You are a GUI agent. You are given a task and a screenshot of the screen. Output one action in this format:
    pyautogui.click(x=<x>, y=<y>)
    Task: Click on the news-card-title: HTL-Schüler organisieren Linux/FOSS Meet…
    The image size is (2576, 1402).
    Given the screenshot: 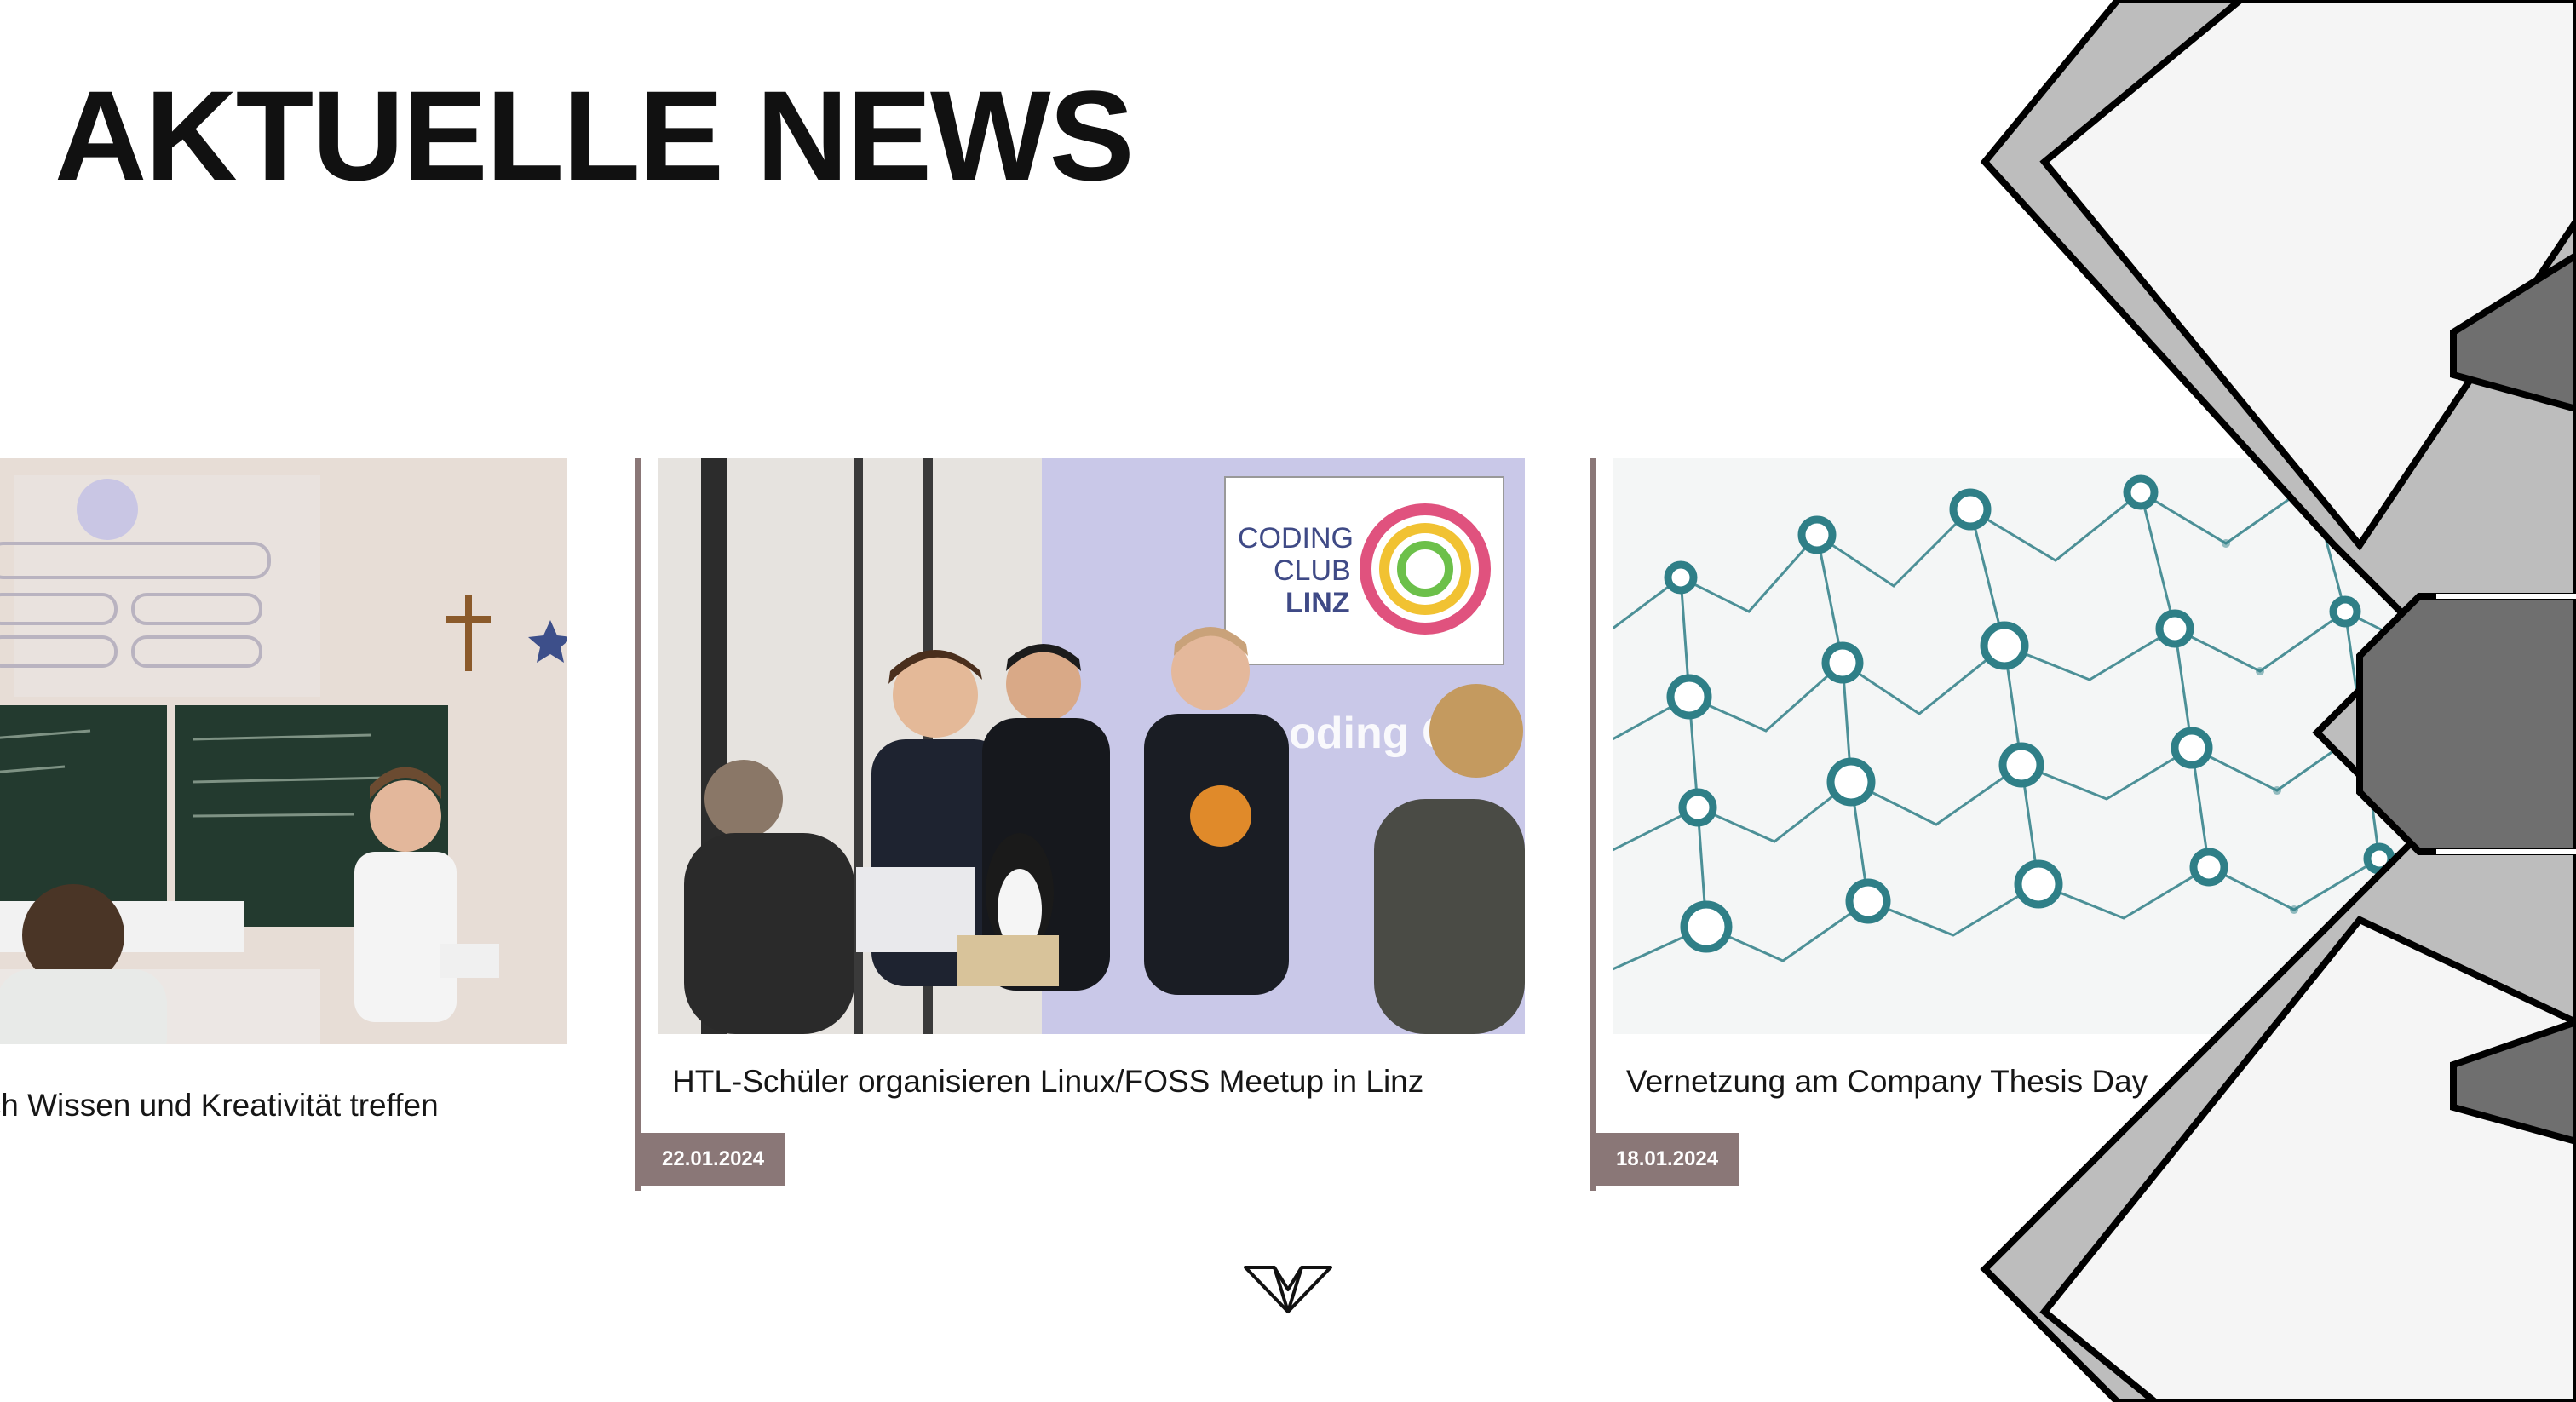 What is the action you would take?
    pyautogui.click(x=1048, y=1082)
    